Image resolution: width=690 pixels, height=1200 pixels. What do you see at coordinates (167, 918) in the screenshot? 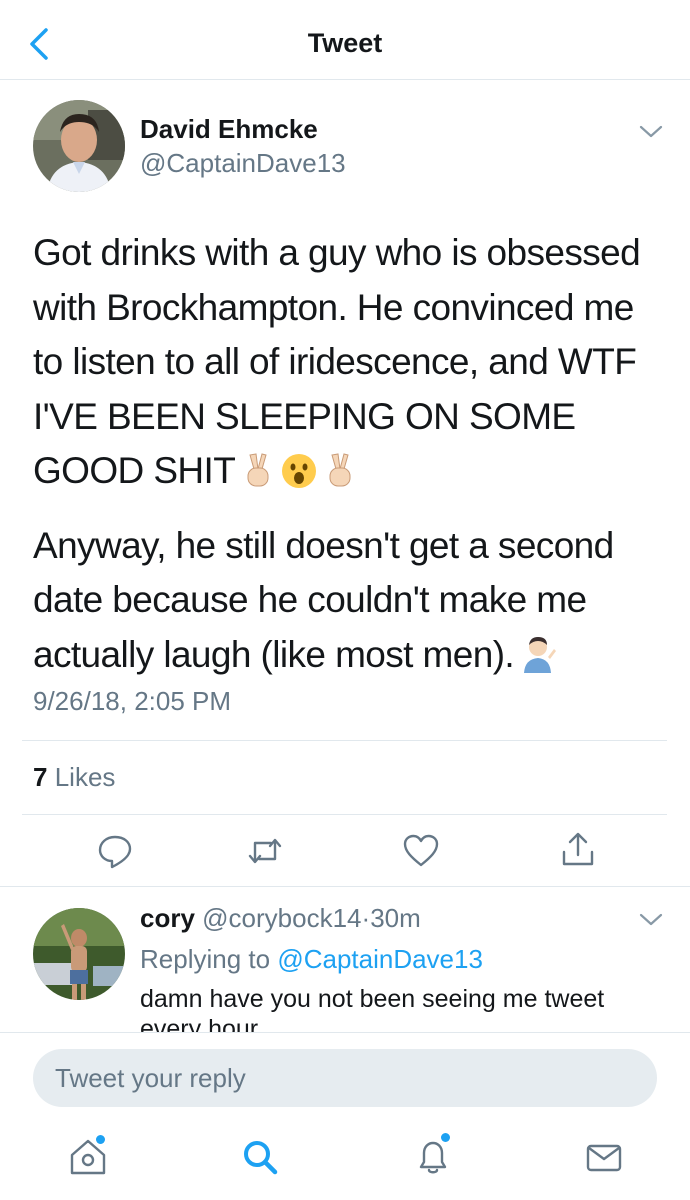
I see `reply-author-name: cory` at bounding box center [167, 918].